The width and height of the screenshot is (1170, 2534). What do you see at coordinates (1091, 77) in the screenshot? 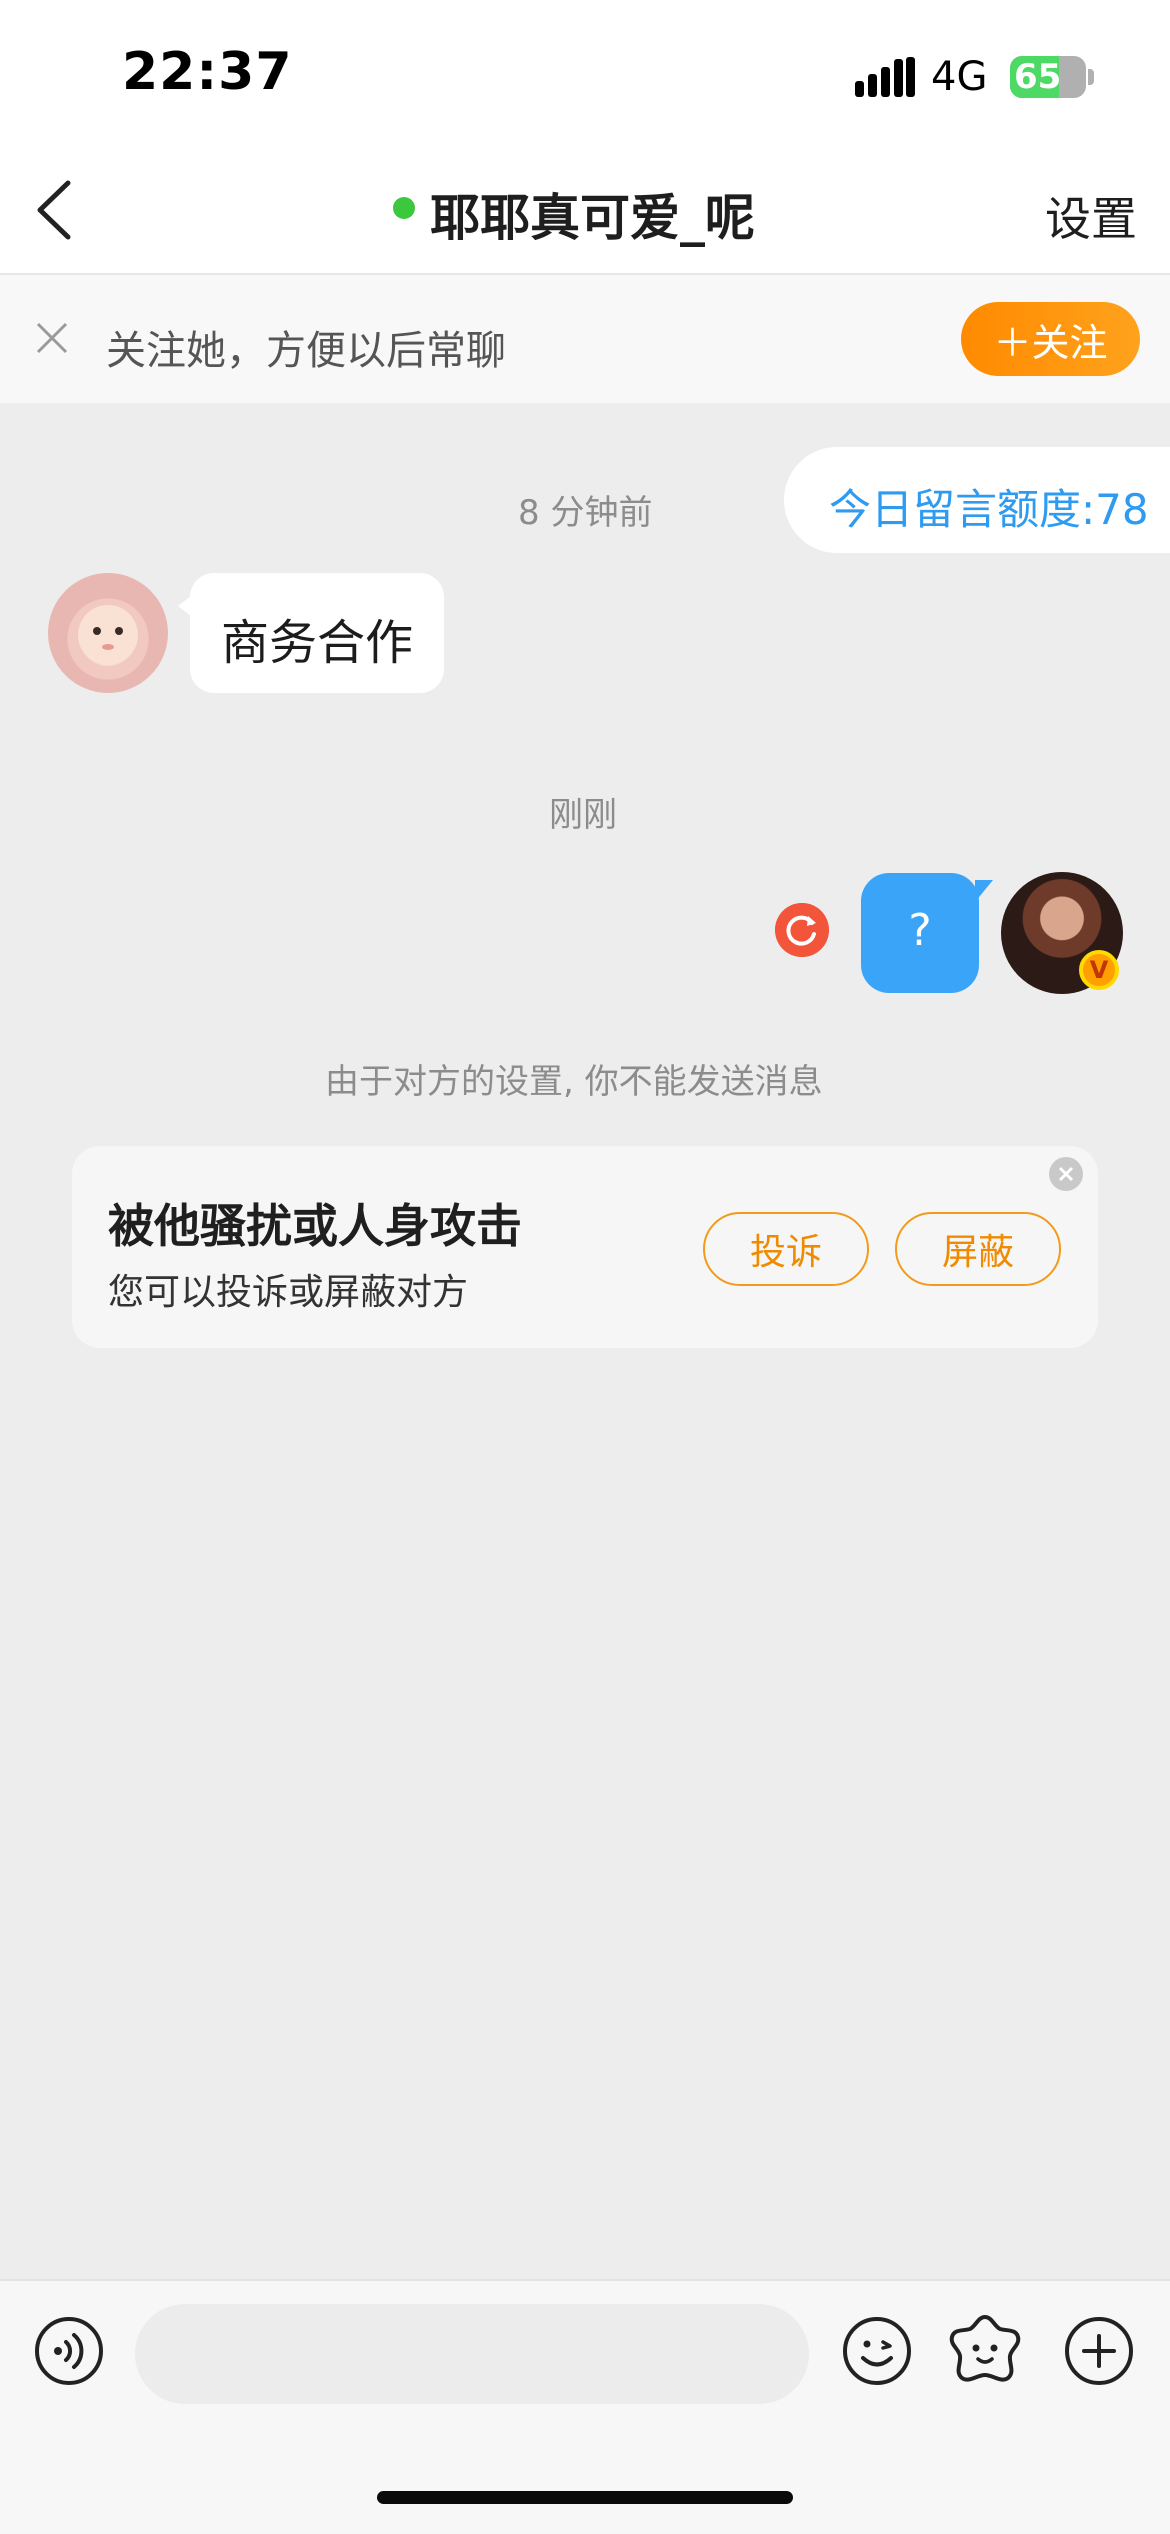
I see `battery-tip` at bounding box center [1091, 77].